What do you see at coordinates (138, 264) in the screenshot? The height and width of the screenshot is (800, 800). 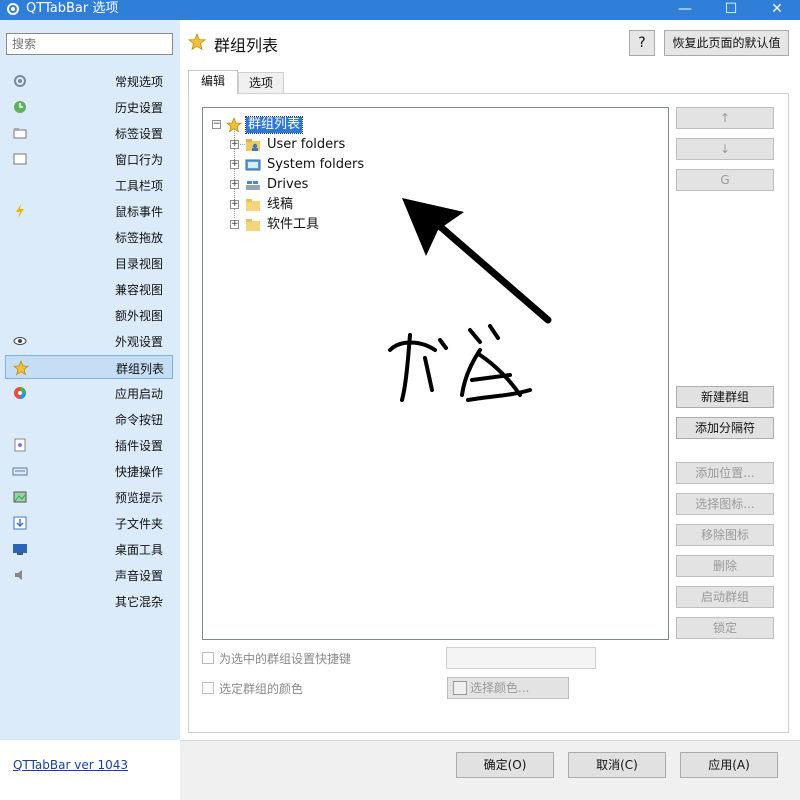 I see `sidebar-item-label: 目录视图` at bounding box center [138, 264].